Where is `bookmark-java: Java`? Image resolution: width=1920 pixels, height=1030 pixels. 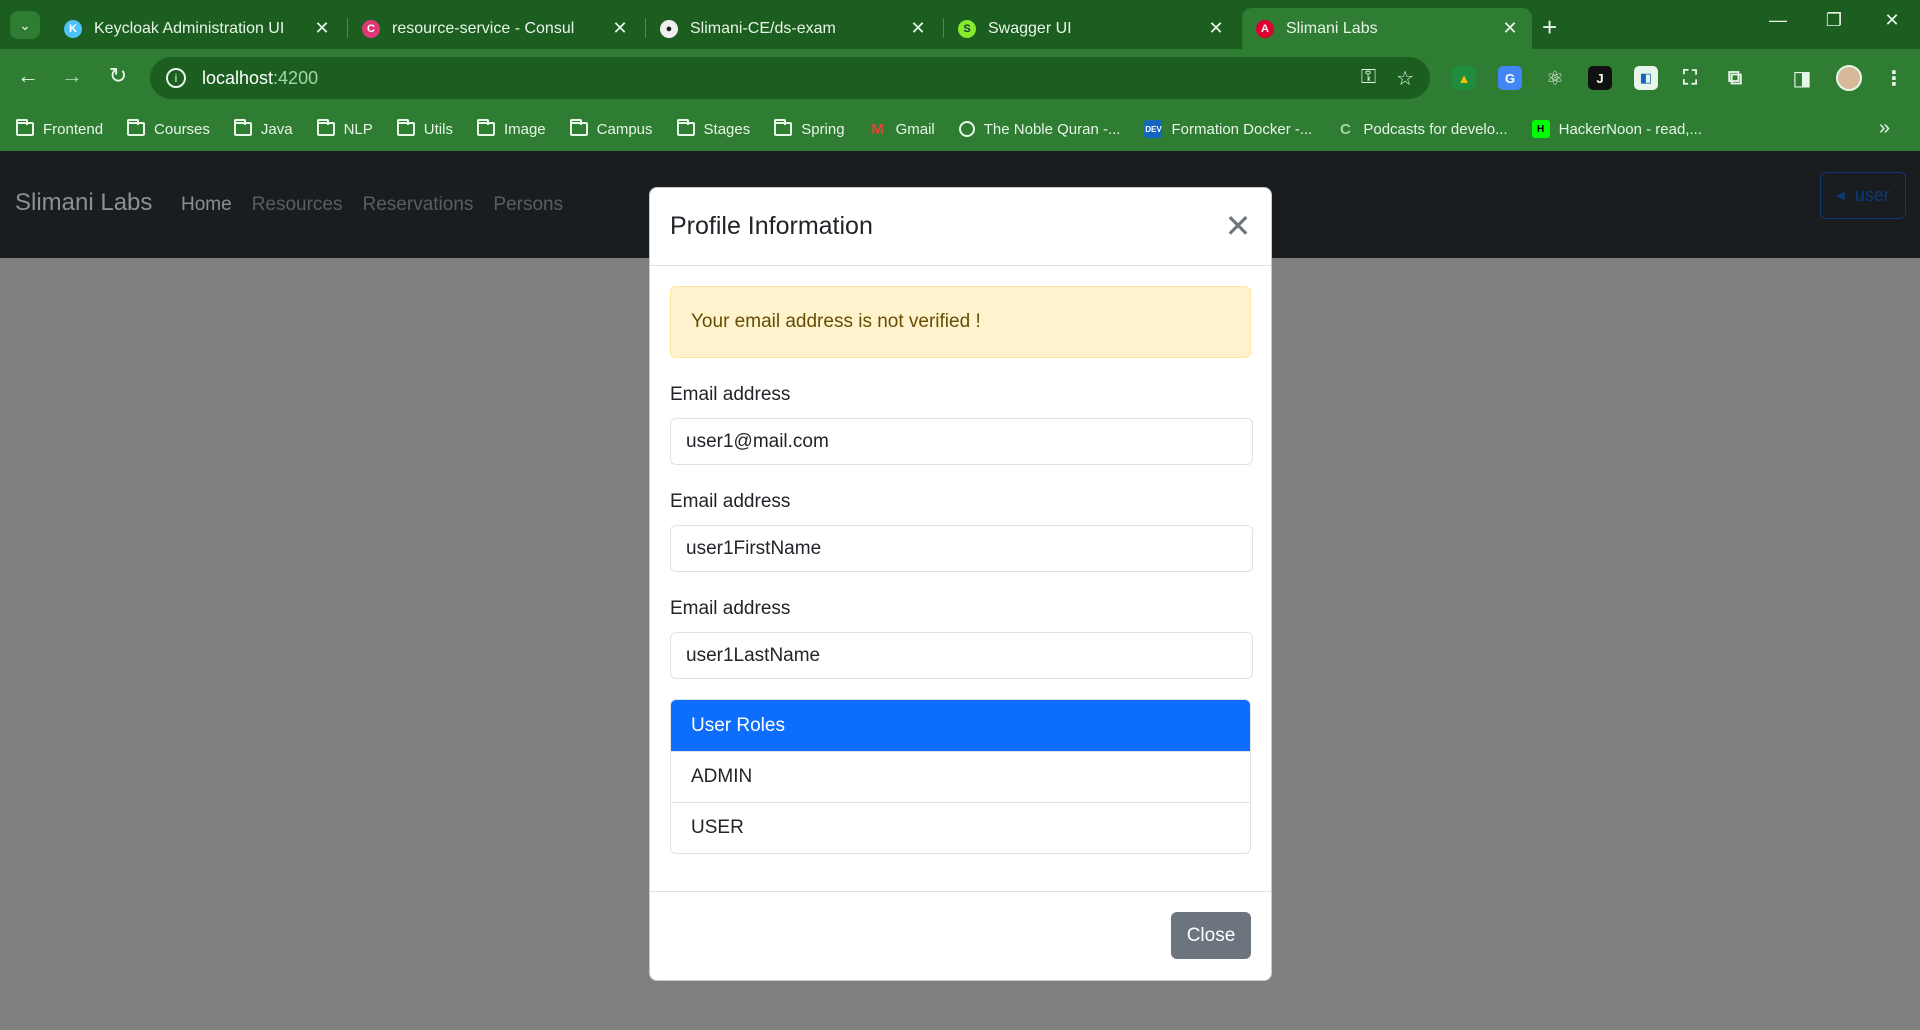
bookmark-java: Java is located at coordinates (263, 128).